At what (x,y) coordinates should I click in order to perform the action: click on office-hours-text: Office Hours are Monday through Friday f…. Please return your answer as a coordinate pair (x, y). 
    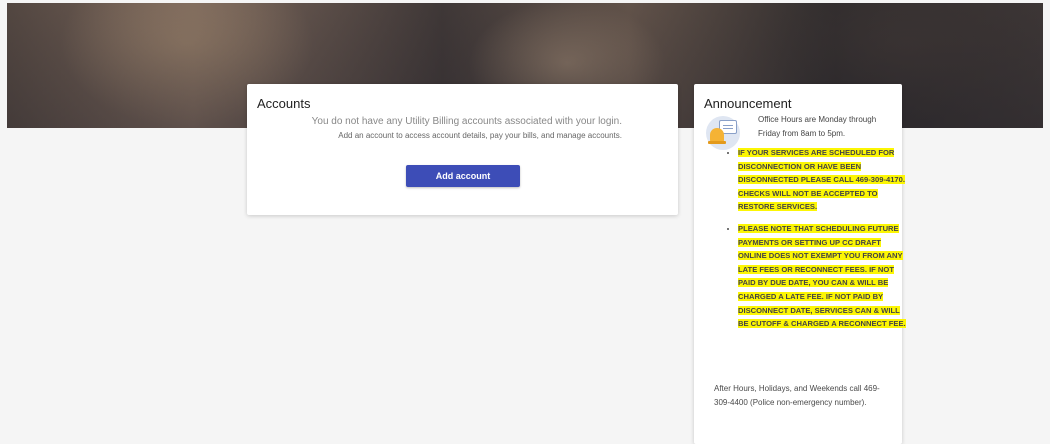
    Looking at the image, I should click on (817, 126).